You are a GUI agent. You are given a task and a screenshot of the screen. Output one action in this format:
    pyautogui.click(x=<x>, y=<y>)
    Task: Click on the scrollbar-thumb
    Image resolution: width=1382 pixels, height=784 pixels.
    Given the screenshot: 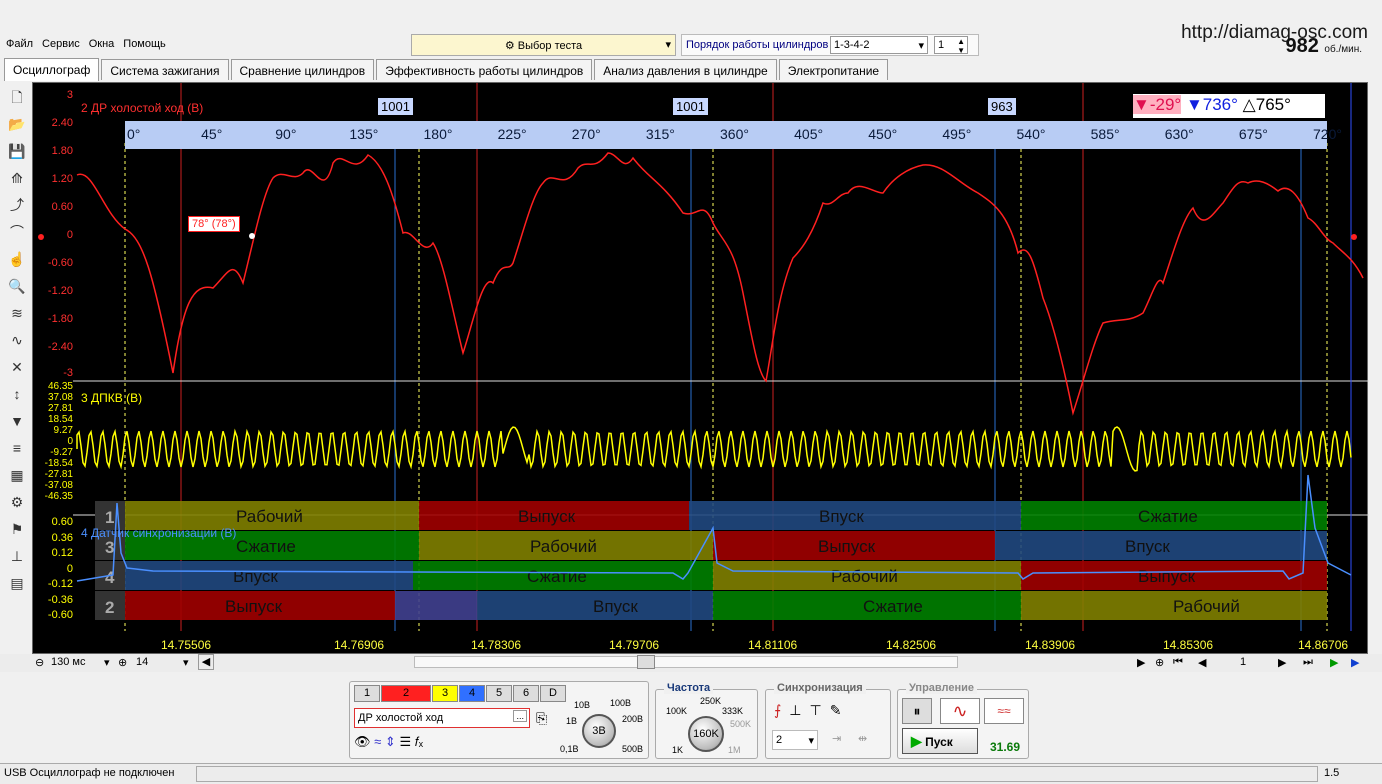 What is the action you would take?
    pyautogui.click(x=646, y=662)
    